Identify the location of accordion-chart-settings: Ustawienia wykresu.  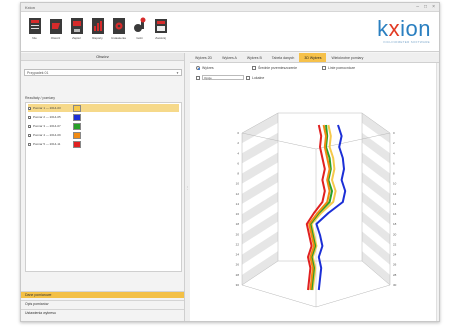
(102, 312).